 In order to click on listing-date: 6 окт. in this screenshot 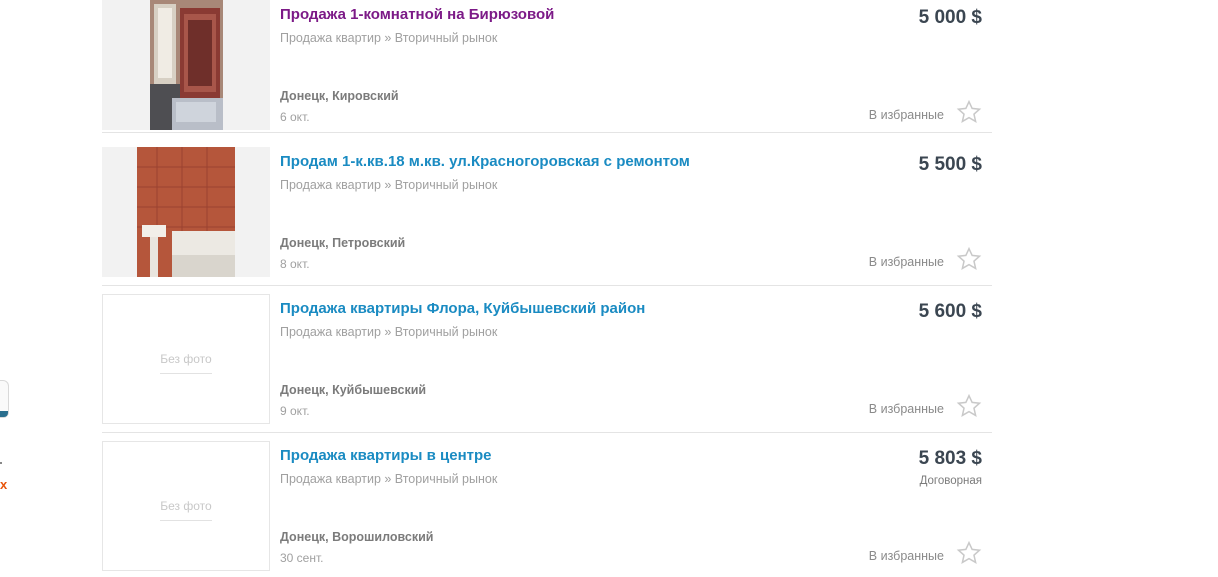, I will do `click(295, 117)`.